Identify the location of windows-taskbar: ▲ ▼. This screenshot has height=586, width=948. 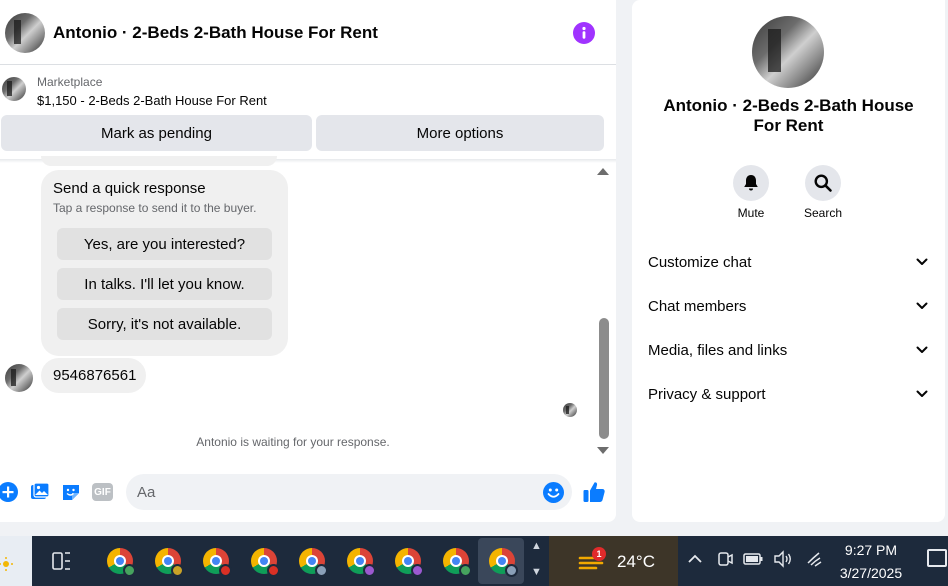
(474, 561).